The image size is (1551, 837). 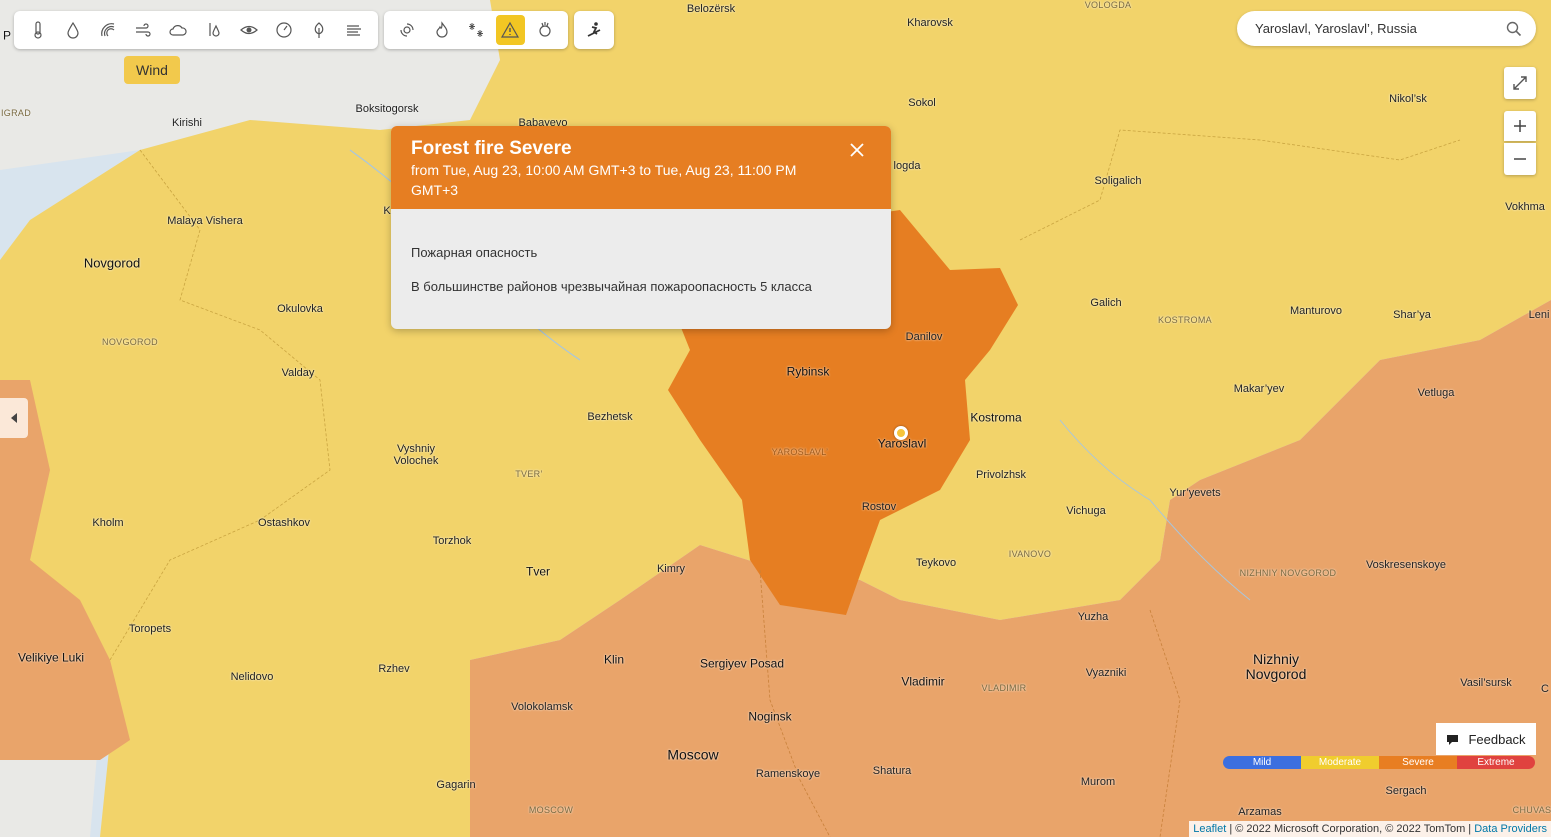 I want to click on place-label: Yur’yevets, so click(x=1195, y=493).